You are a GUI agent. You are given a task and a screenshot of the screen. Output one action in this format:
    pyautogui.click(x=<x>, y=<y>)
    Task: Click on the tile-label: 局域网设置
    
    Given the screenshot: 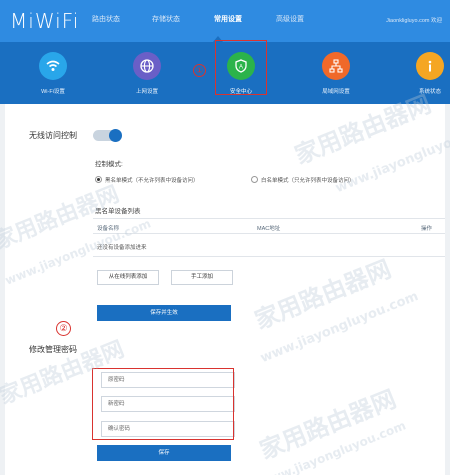 What is the action you would take?
    pyautogui.click(x=336, y=92)
    